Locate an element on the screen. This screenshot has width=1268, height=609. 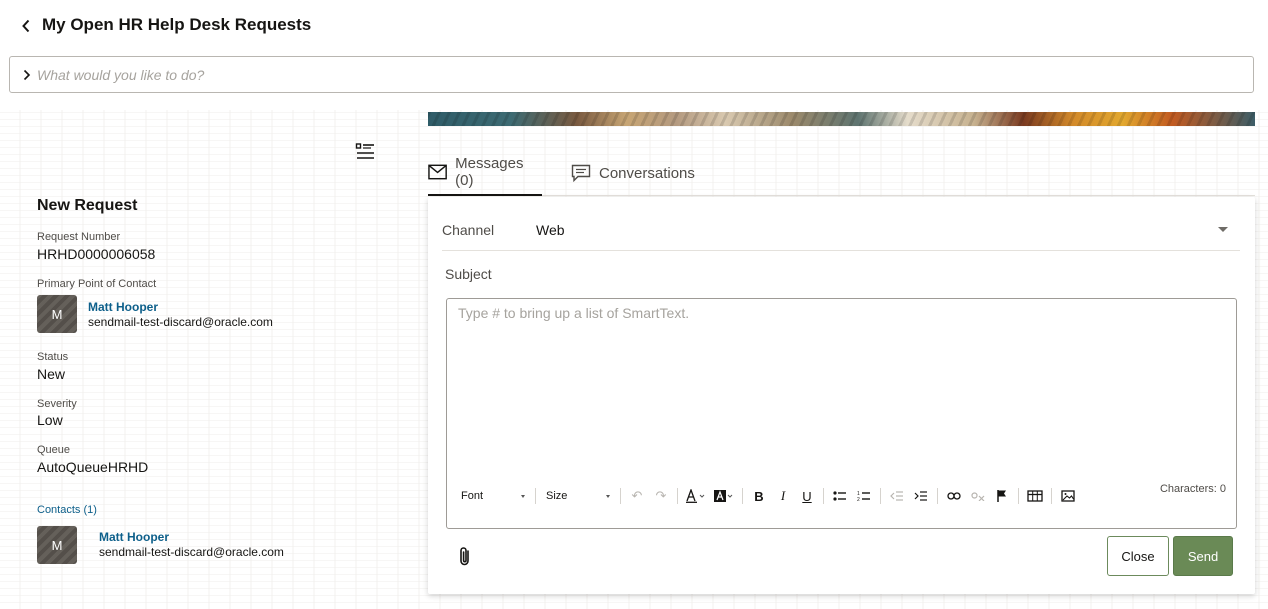
italic-icon: I is located at coordinates (783, 496).